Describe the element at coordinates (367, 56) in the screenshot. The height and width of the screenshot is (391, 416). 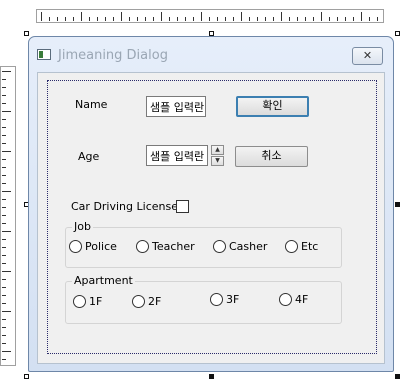
I see `close-button: ✕` at that location.